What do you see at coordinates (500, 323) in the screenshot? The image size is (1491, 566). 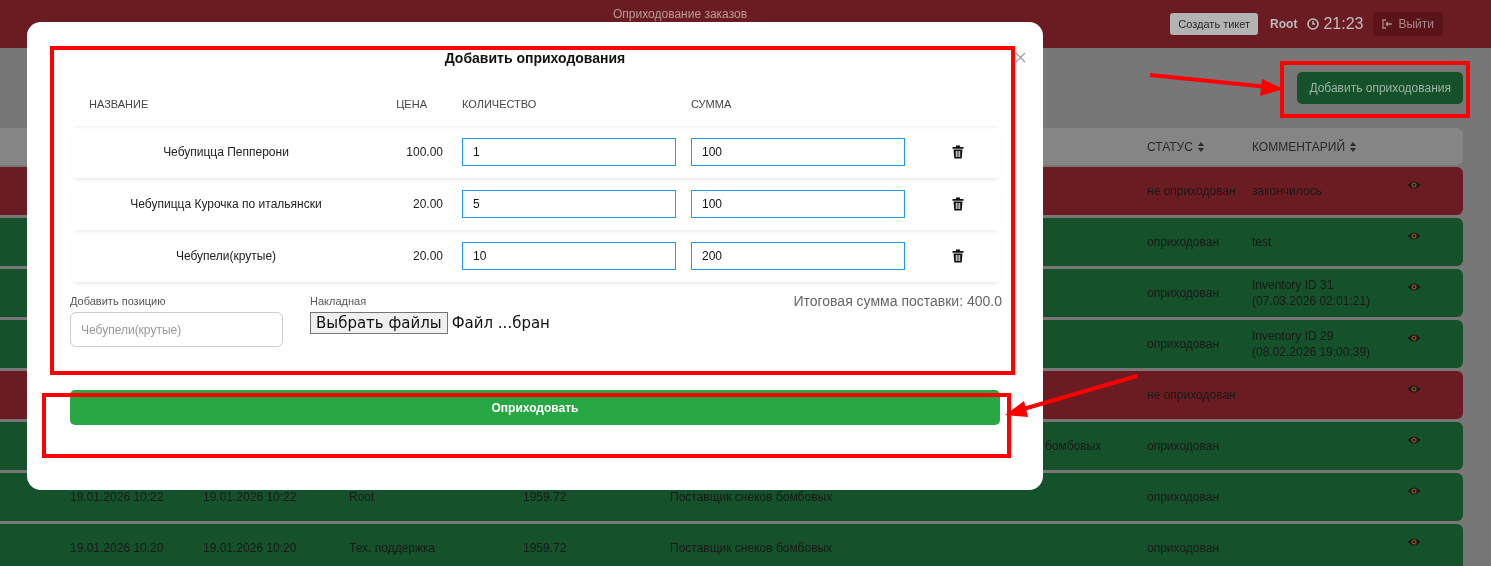 I see `file-status: Файл ...бран` at bounding box center [500, 323].